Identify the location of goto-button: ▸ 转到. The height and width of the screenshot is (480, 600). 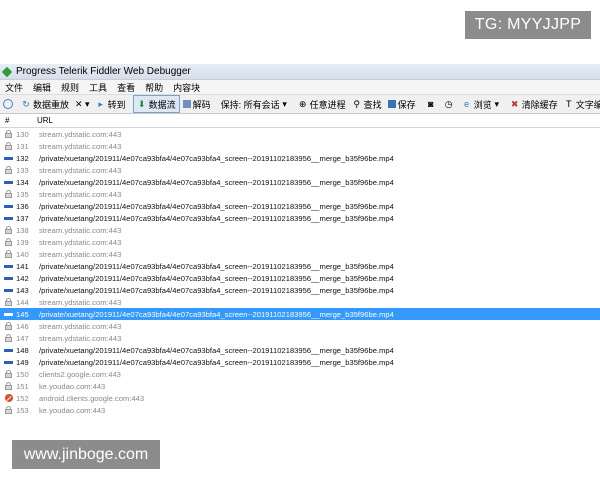
(111, 104).